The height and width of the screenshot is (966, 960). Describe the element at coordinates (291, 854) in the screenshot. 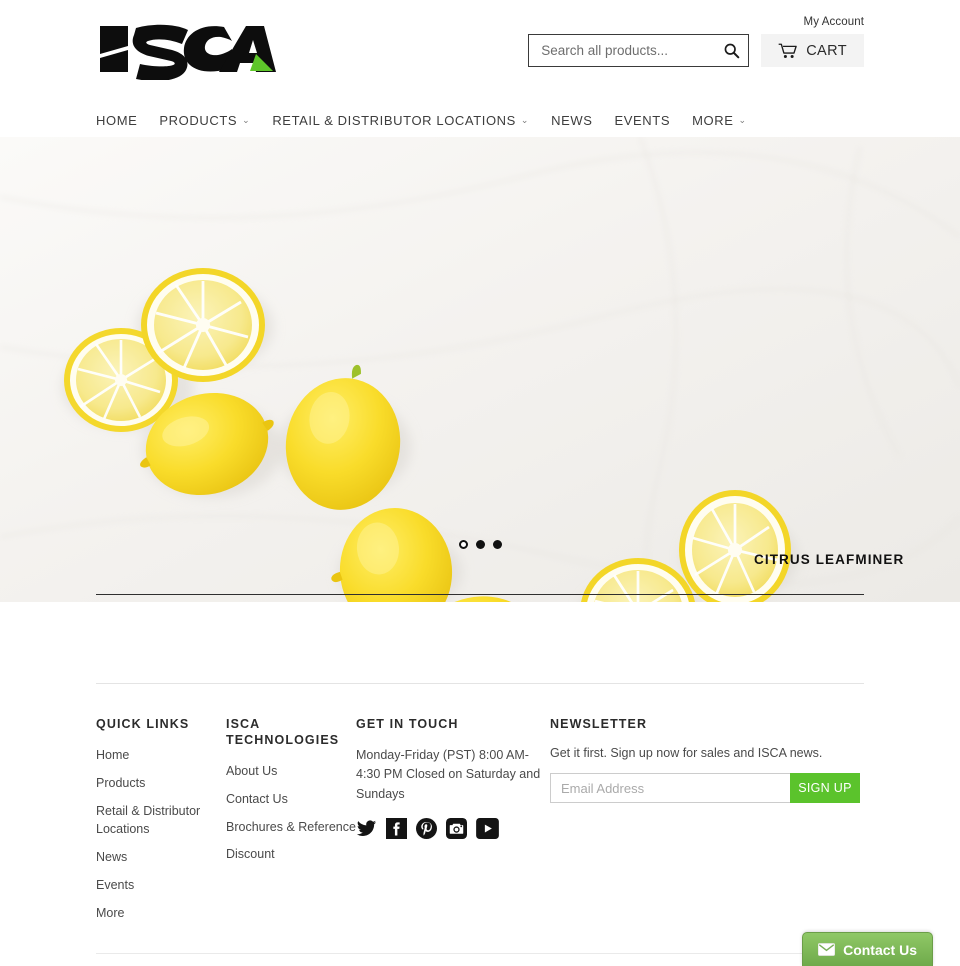

I see `footer-link-discount: Discount` at that location.